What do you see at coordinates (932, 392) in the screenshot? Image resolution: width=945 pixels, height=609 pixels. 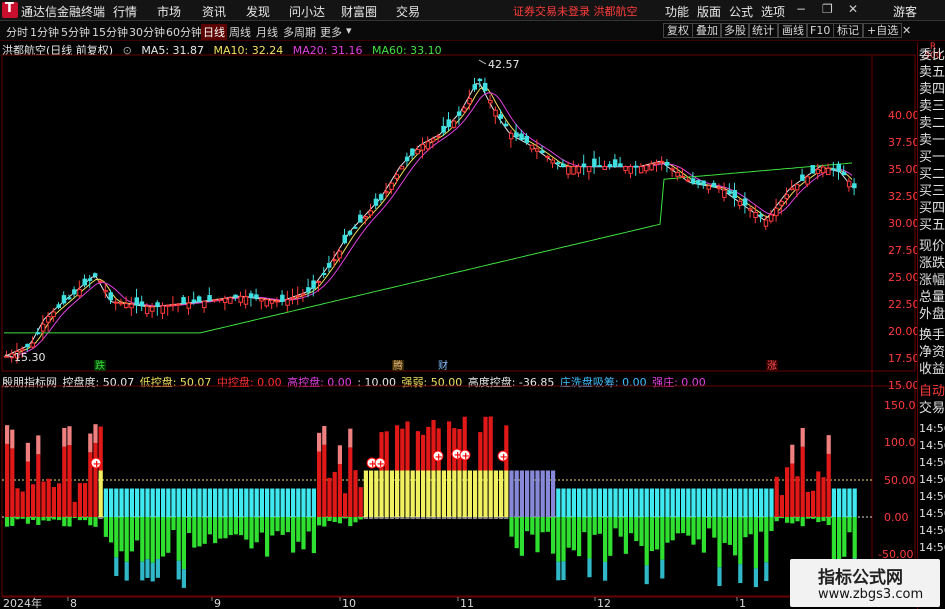 I see `auto-label: 自动` at bounding box center [932, 392].